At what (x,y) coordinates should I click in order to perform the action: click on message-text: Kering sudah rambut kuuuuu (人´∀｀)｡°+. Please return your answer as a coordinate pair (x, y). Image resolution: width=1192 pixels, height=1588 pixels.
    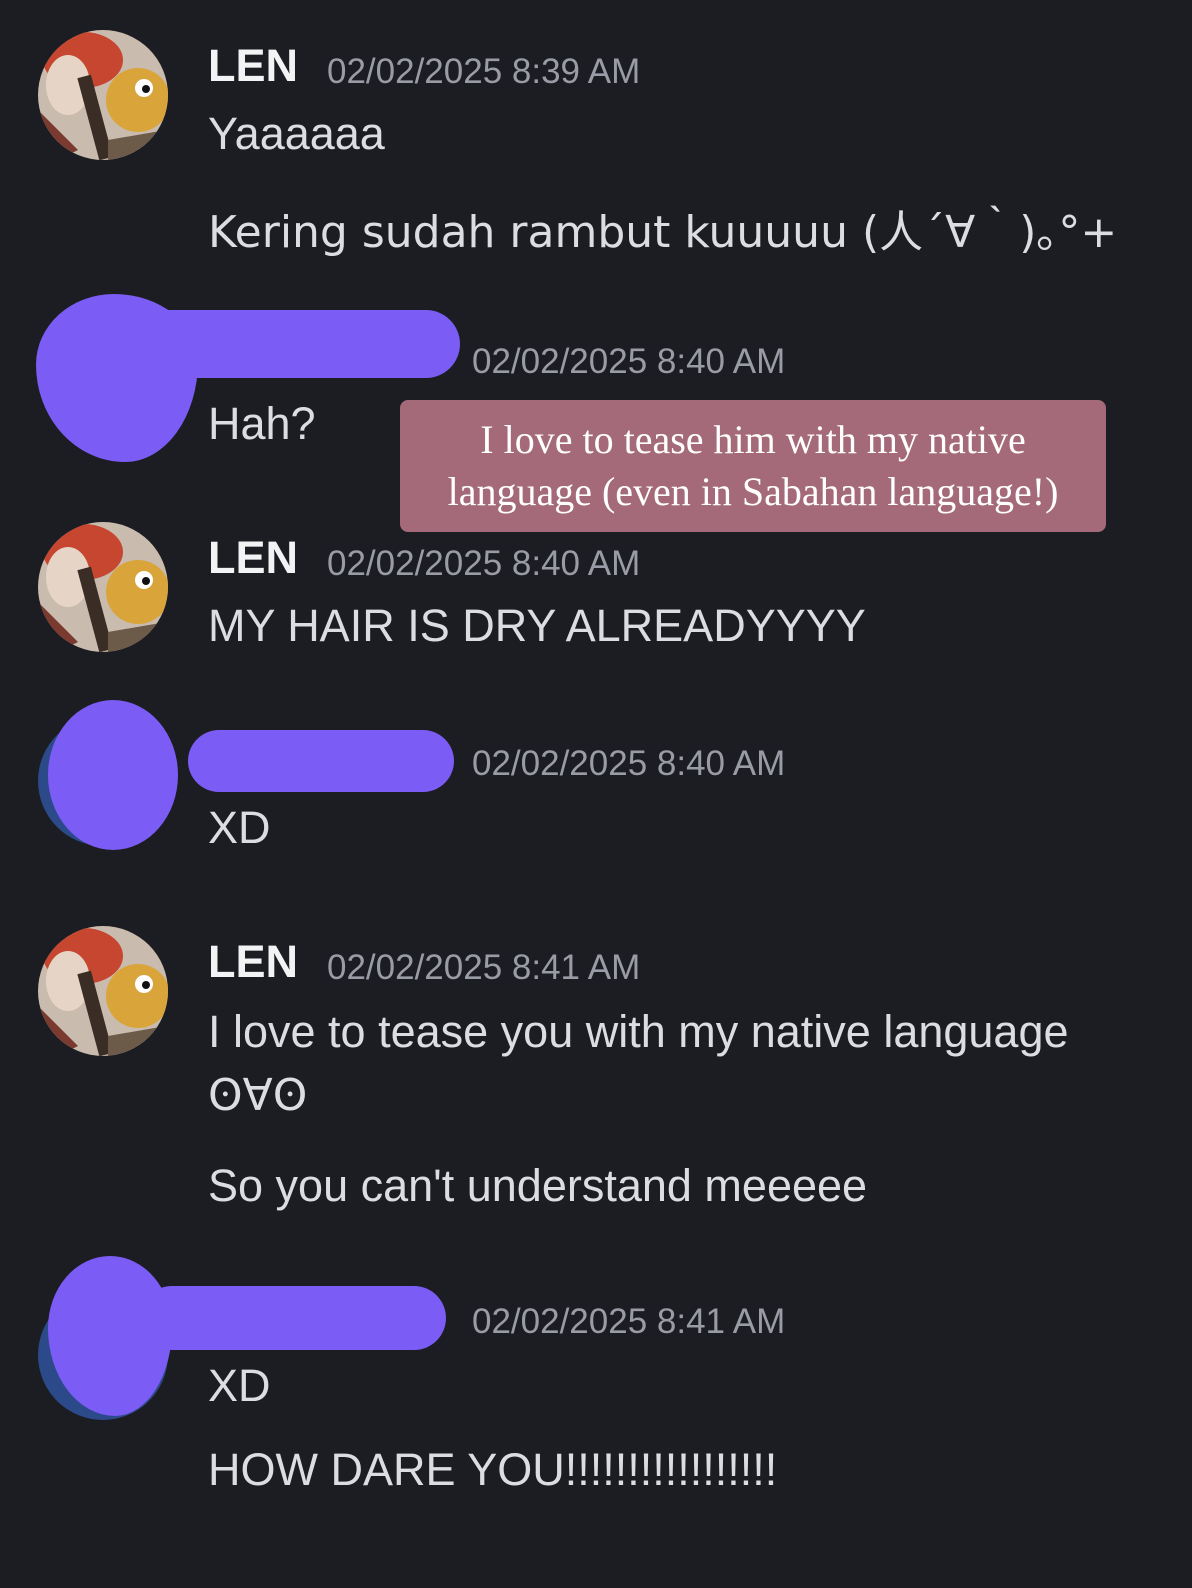
    Looking at the image, I should click on (663, 232).